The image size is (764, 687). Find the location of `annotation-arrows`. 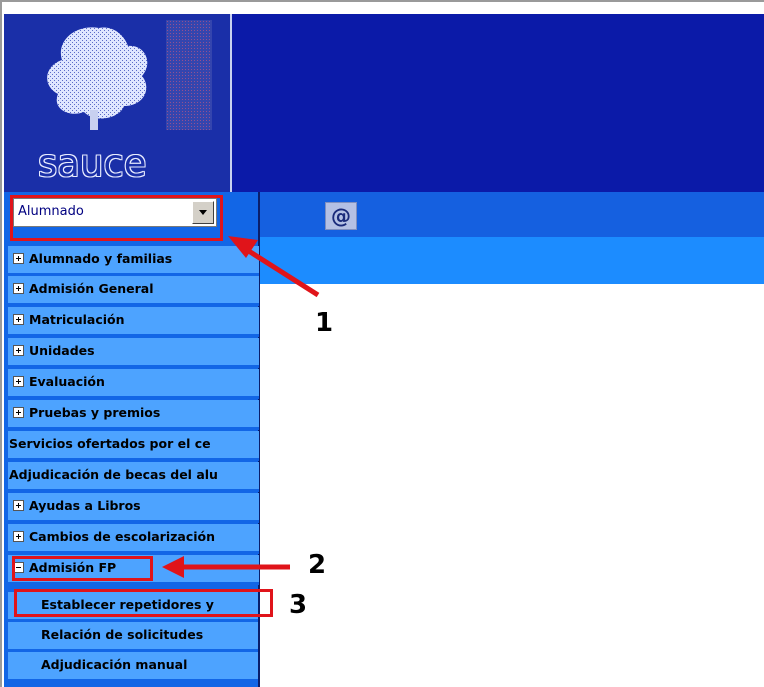

annotation-arrows is located at coordinates (241, 407).